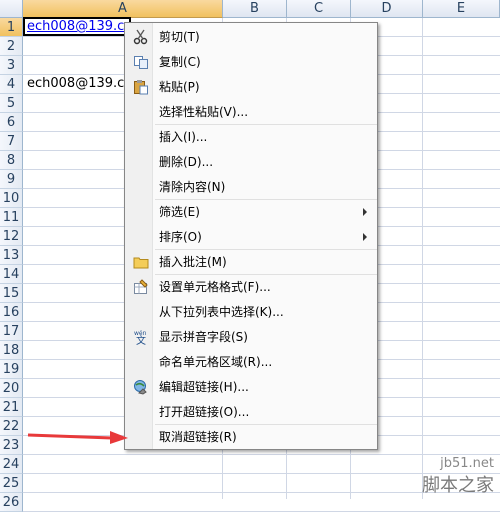 The width and height of the screenshot is (500, 512). Describe the element at coordinates (123, 9) in the screenshot. I see `column-header-a: A` at that location.